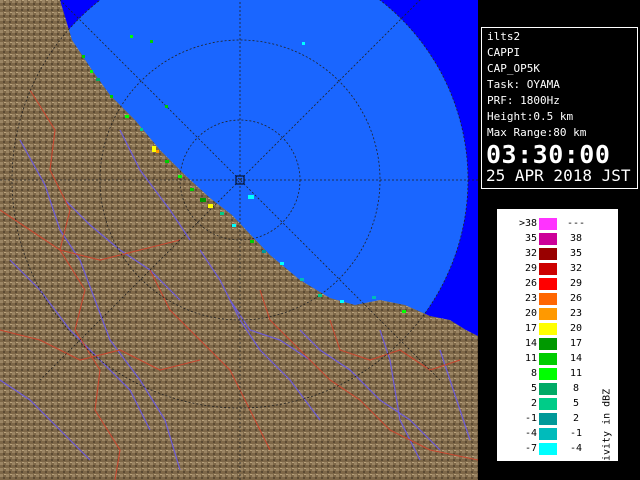 The width and height of the screenshot is (640, 480). What do you see at coordinates (576, 313) in the screenshot?
I see `legend-high-value: 23` at bounding box center [576, 313].